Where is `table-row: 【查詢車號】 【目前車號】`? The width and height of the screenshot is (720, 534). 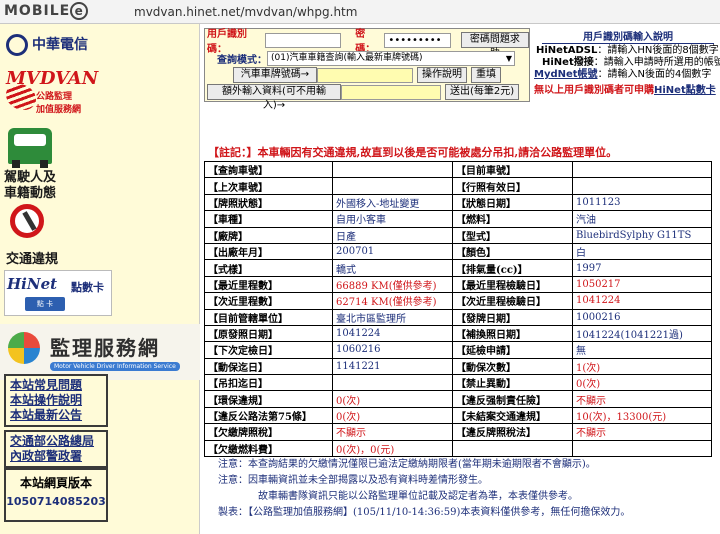 table-row: 【查詢車號】 【目前車號】 is located at coordinates (458, 169).